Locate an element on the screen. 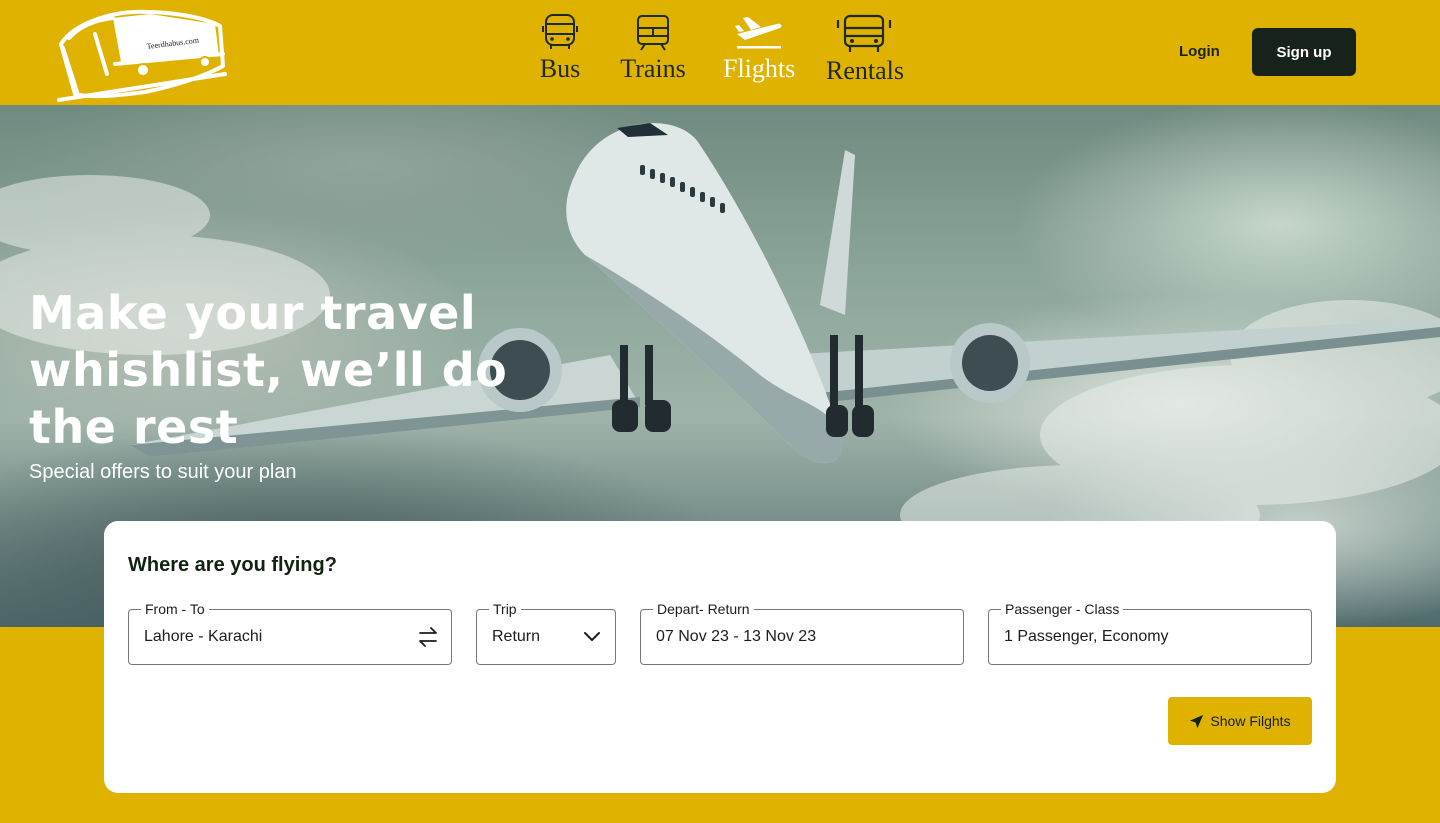 The height and width of the screenshot is (823, 1440). trip-select: Trip Return is located at coordinates (546, 633).